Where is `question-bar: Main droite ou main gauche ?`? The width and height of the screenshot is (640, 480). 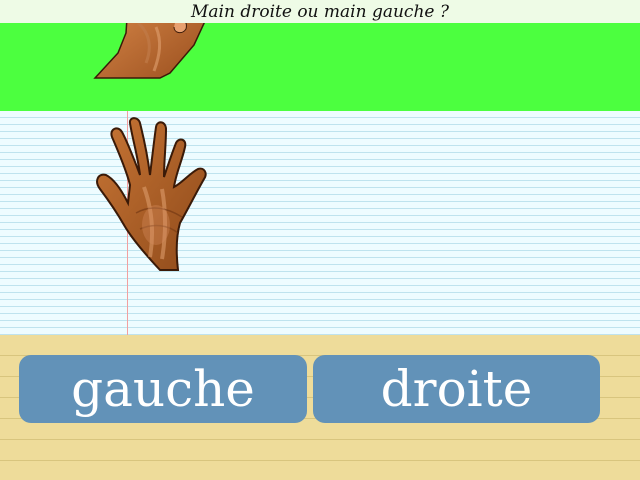 question-bar: Main droite ou main gauche ? is located at coordinates (320, 11).